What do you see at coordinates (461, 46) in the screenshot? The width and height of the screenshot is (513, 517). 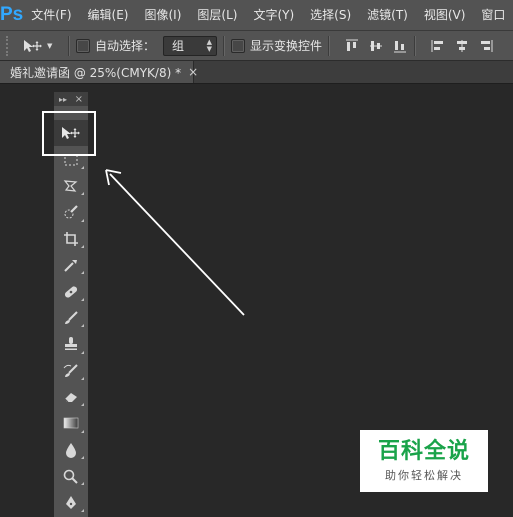 I see `align-horizontal-centers-icon` at bounding box center [461, 46].